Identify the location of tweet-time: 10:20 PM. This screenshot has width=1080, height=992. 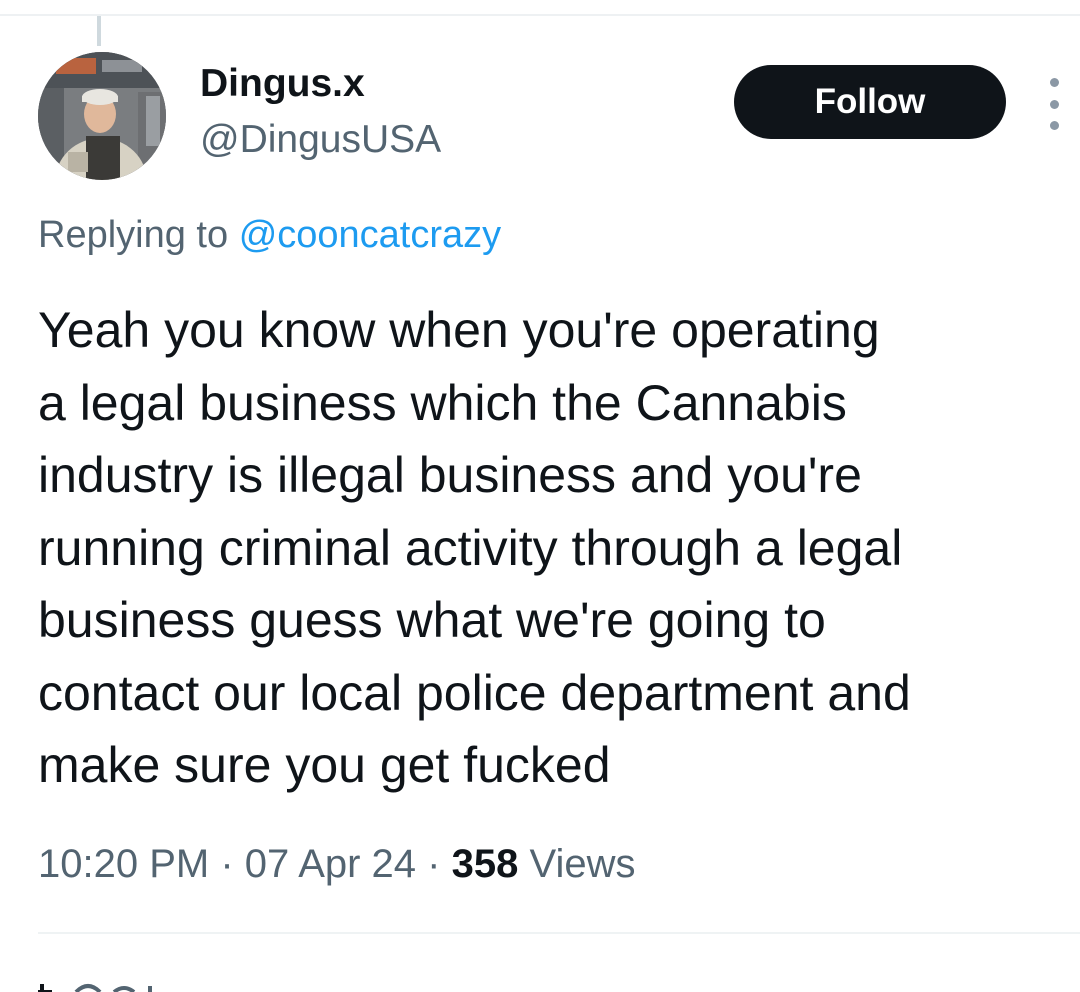
(123, 864).